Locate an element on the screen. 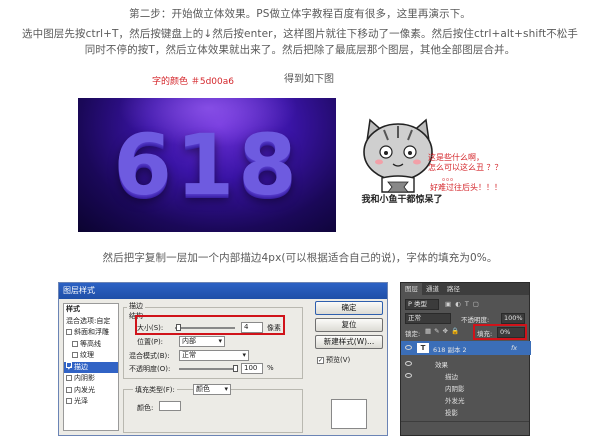  layer-row-selected: T 618 副本 2 fx is located at coordinates (466, 348).